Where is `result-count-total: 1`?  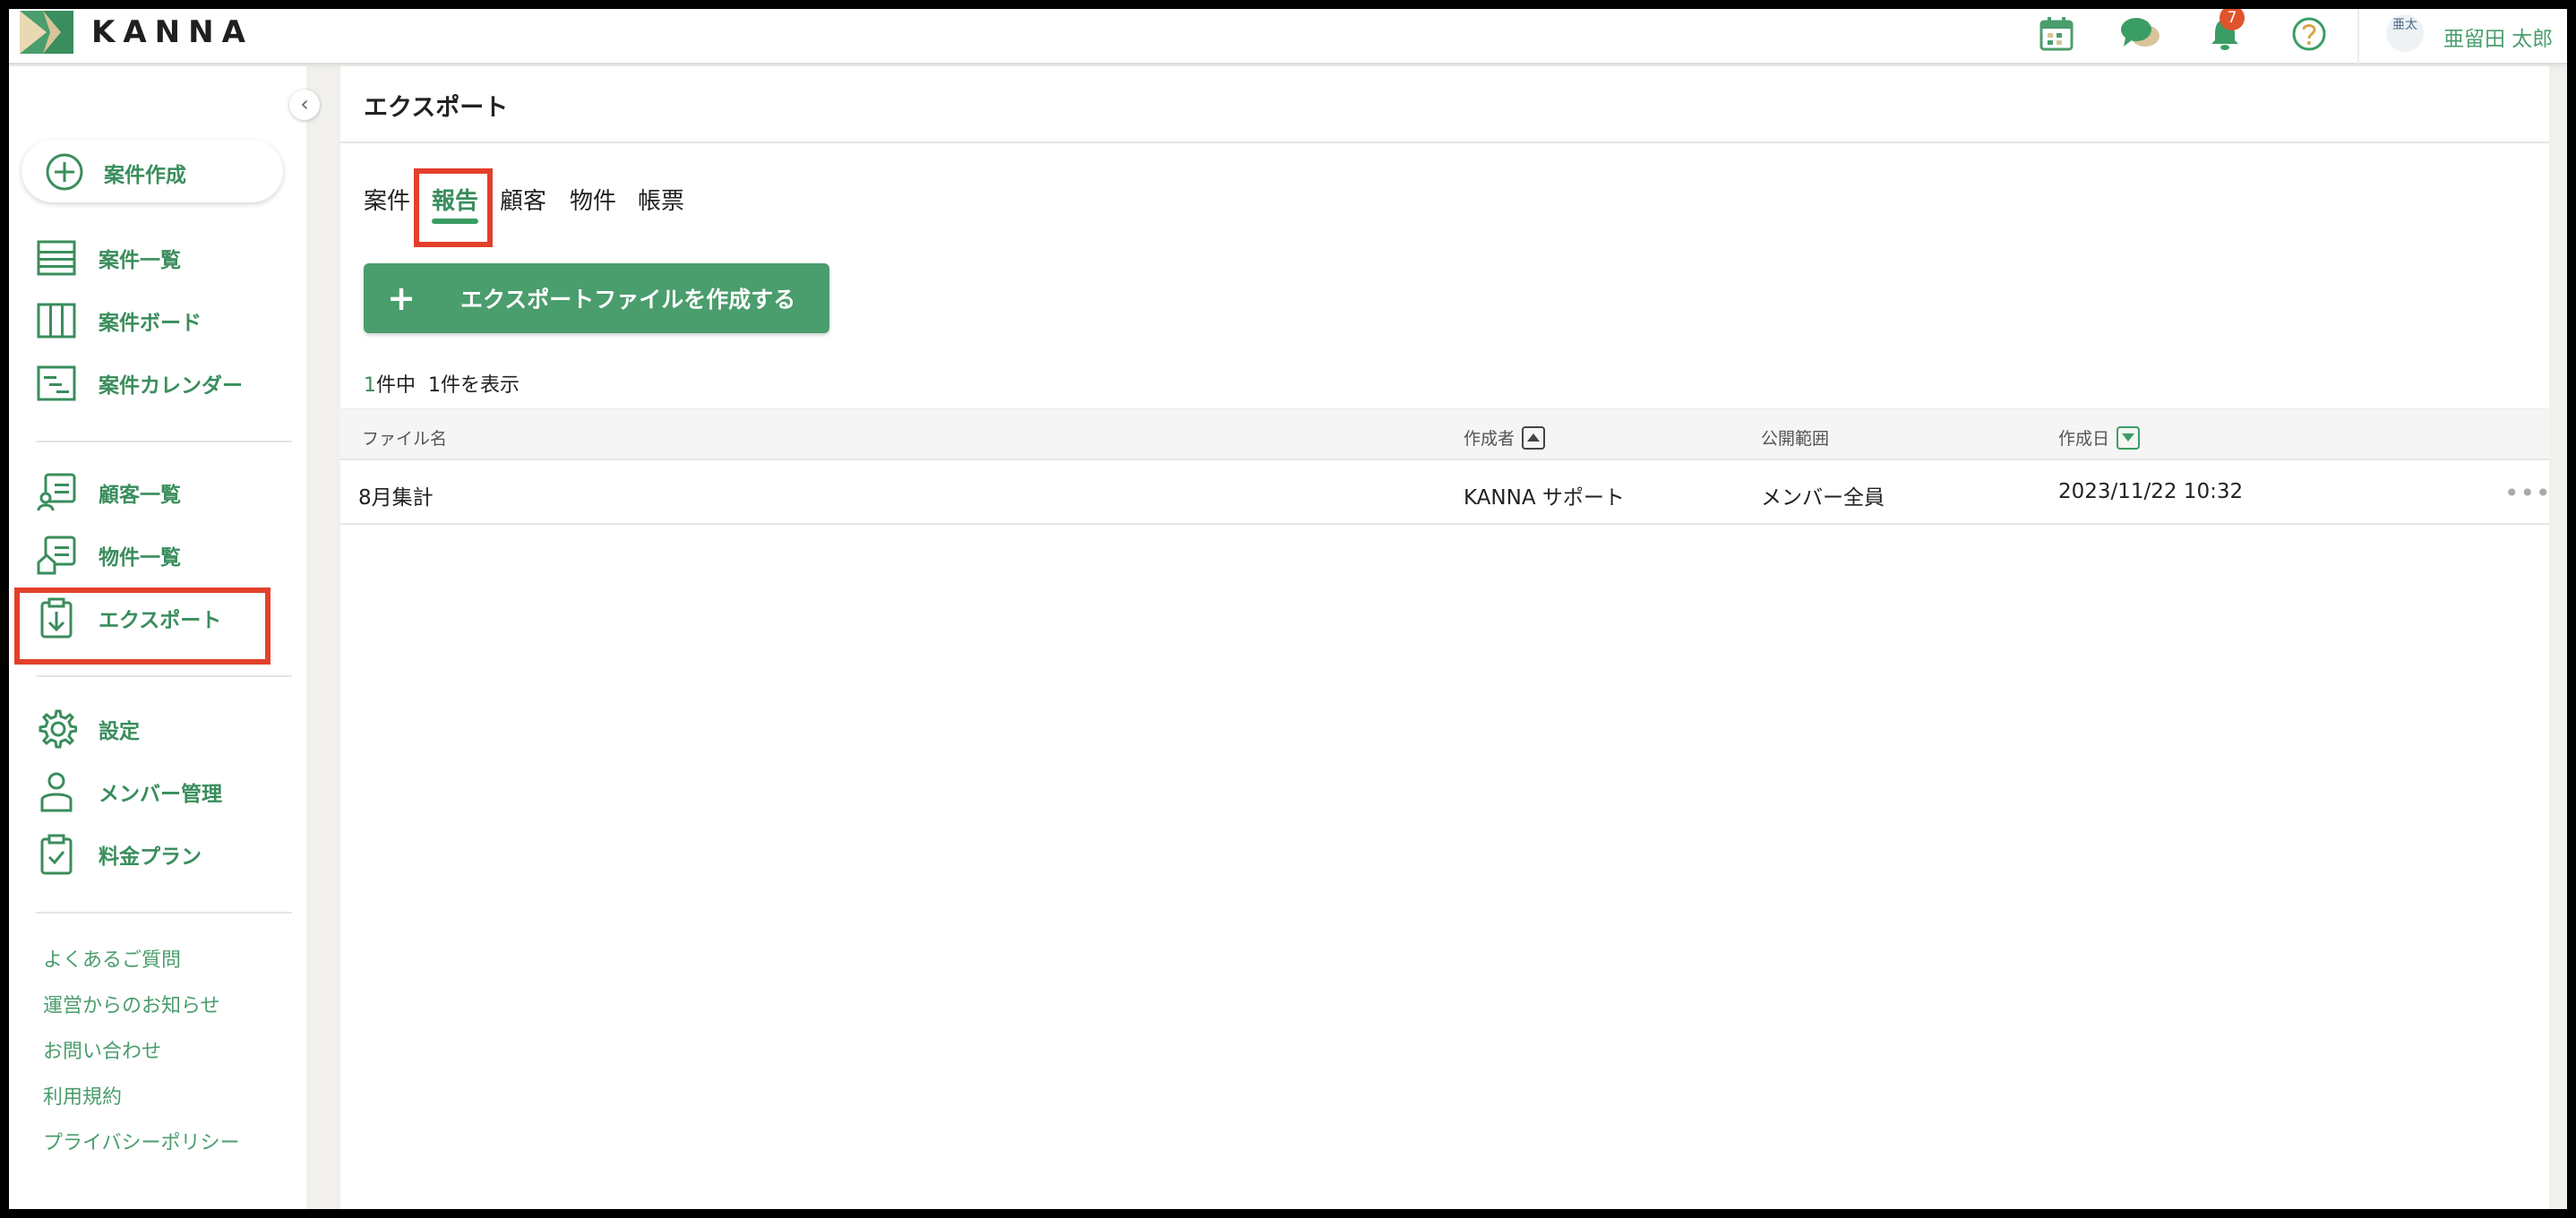
result-count-total: 1 is located at coordinates (370, 385).